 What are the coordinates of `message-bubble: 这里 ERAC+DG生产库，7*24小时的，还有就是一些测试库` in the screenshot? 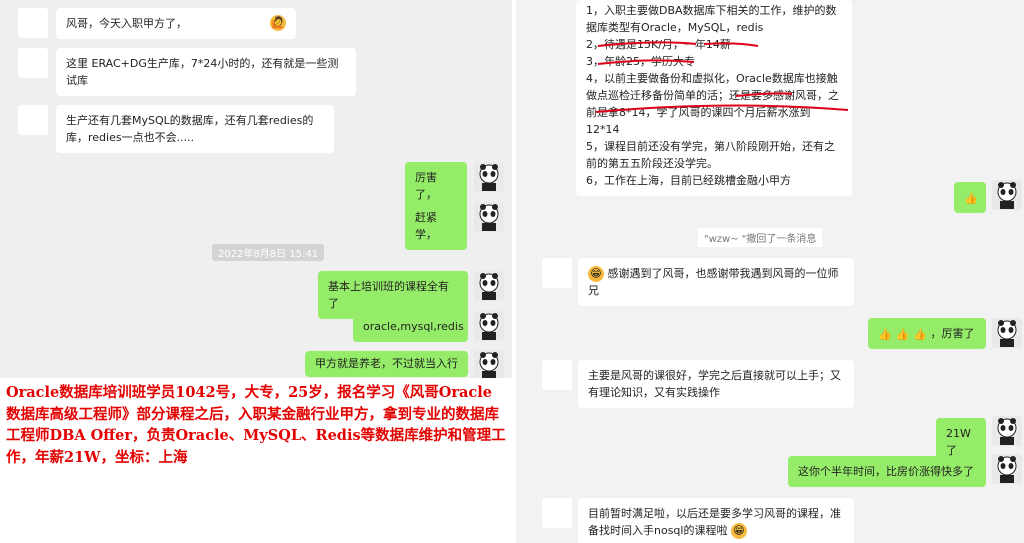 It's located at (206, 72).